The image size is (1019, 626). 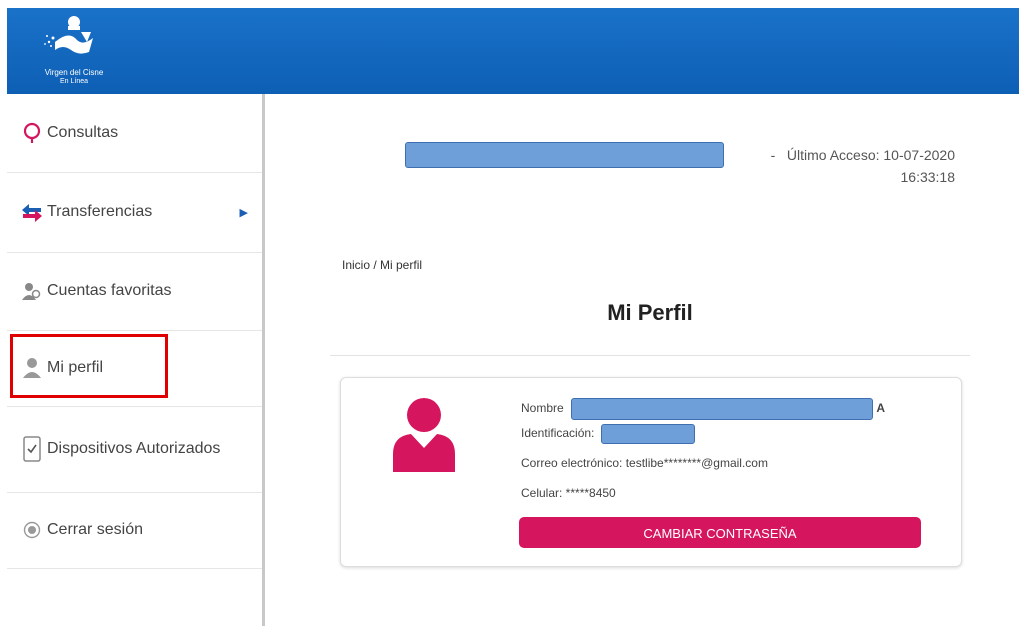 I want to click on sidebar-item-consultas: Consultas, so click(x=134, y=133).